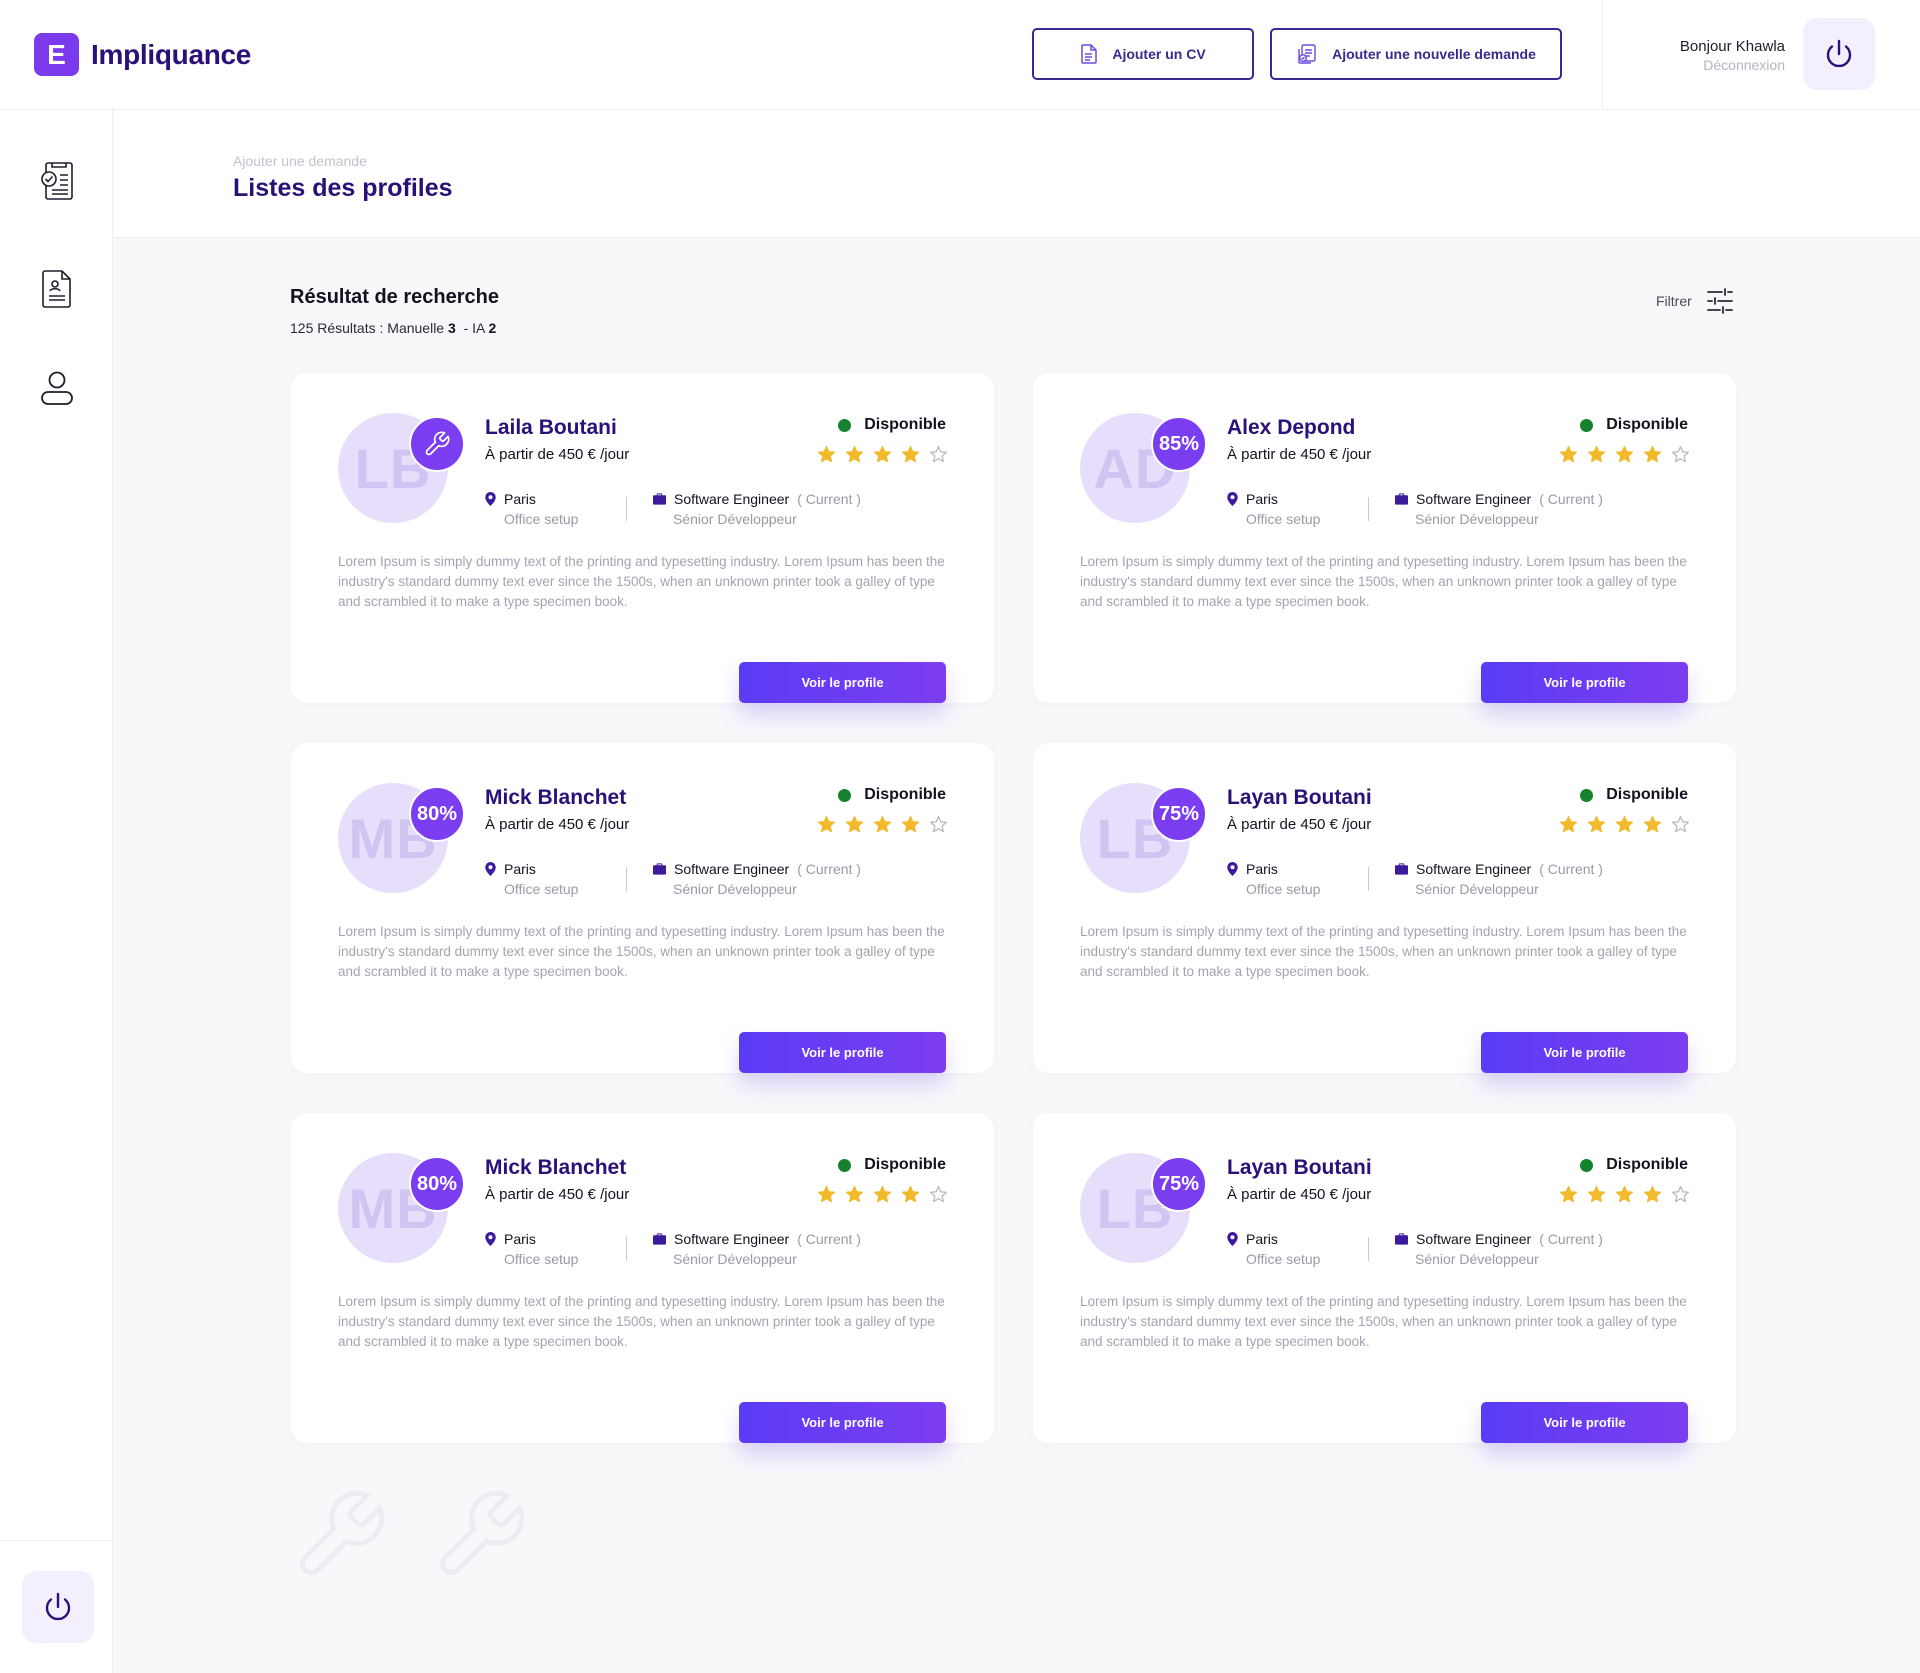  Describe the element at coordinates (1159, 54) in the screenshot. I see `add-cv-label: Ajouter un CV` at that location.